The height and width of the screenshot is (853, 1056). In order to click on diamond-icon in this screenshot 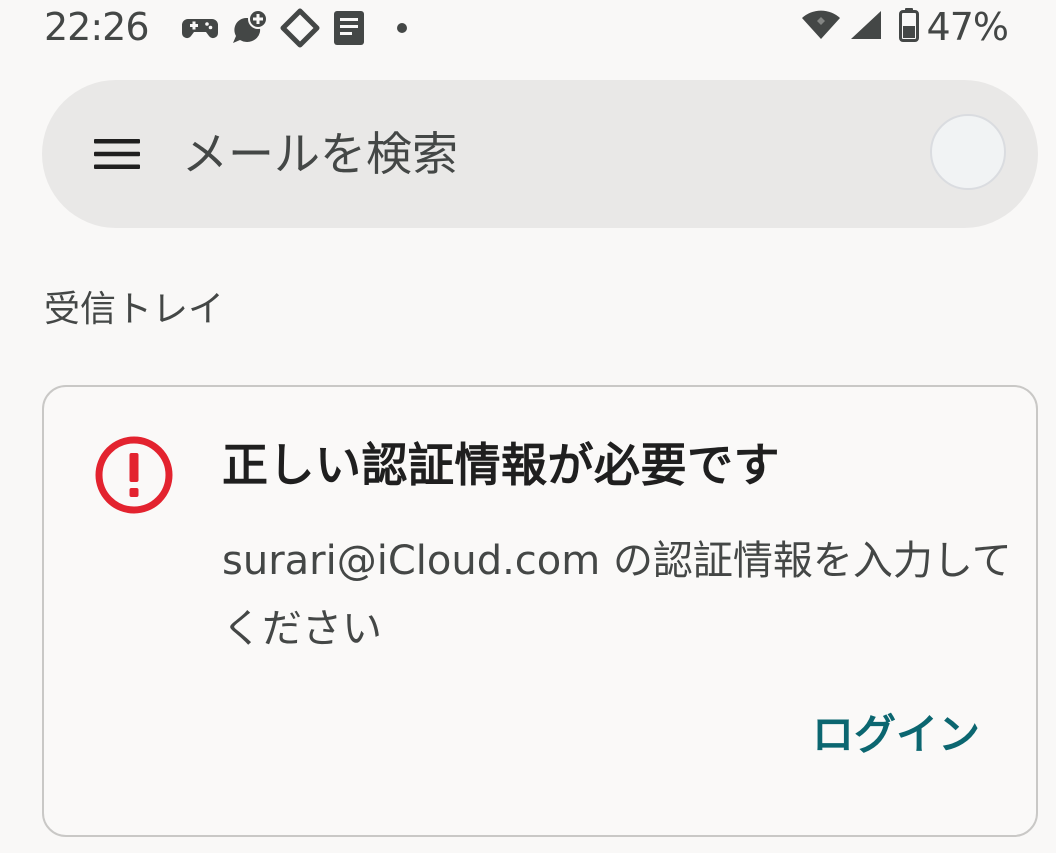, I will do `click(300, 28)`.